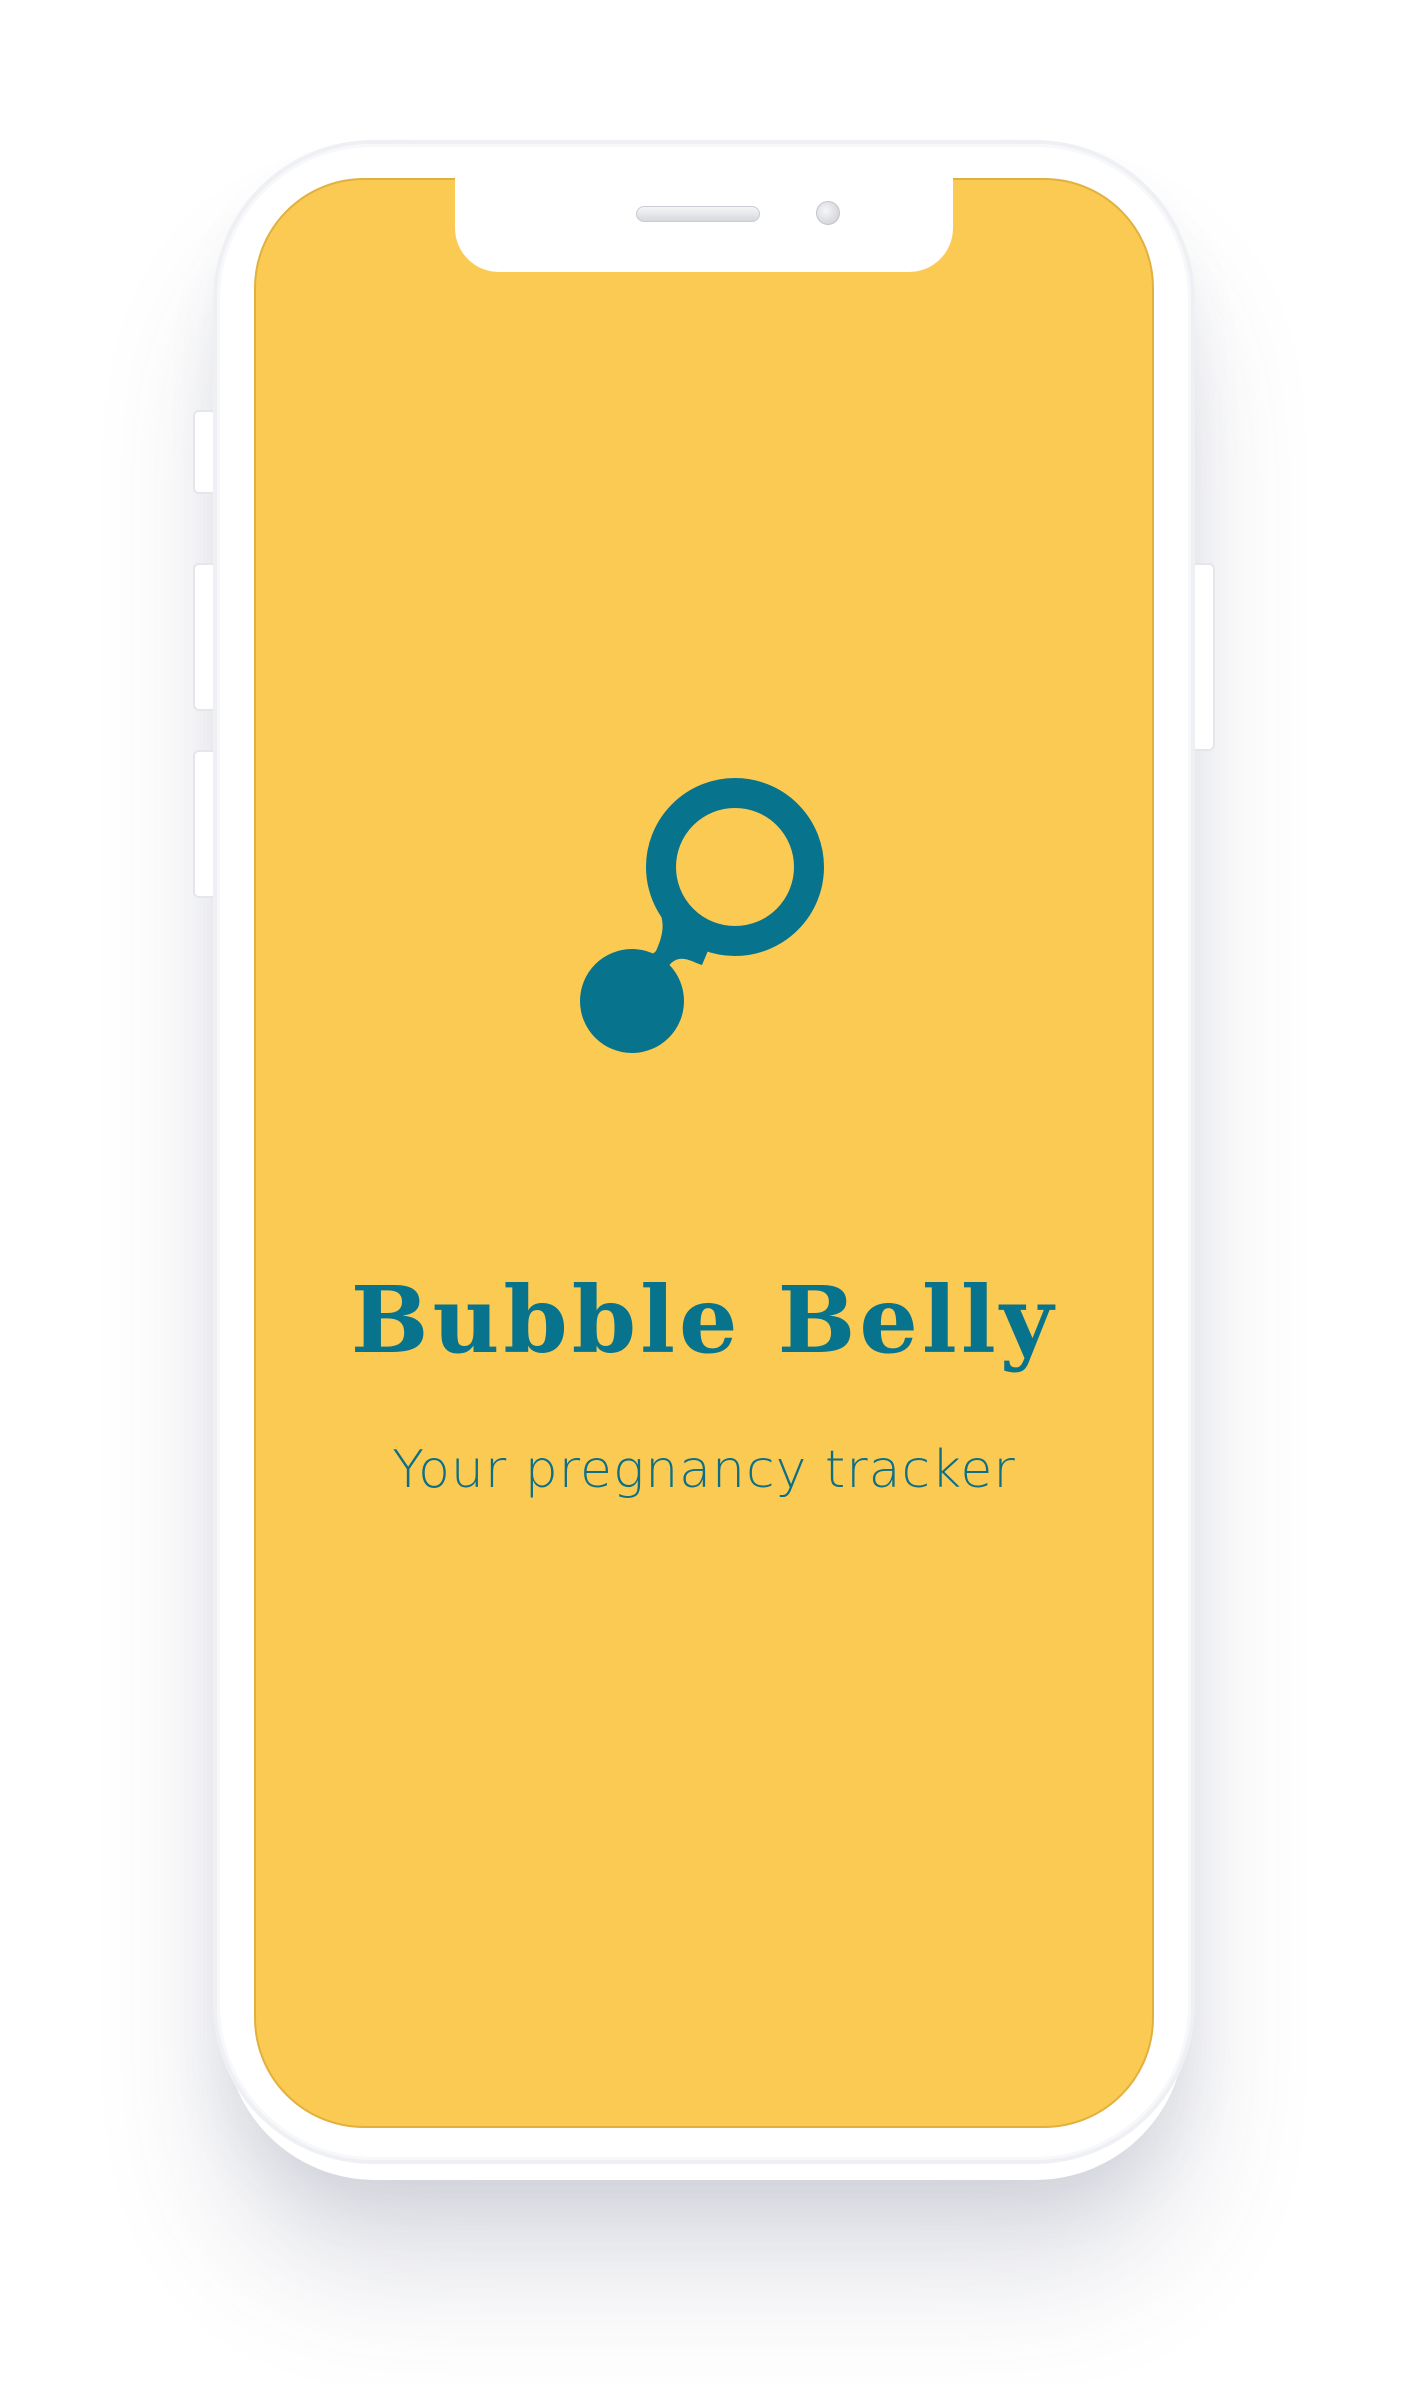 The height and width of the screenshot is (2384, 1404). What do you see at coordinates (702, 915) in the screenshot?
I see `bubble-belly-logo-icon` at bounding box center [702, 915].